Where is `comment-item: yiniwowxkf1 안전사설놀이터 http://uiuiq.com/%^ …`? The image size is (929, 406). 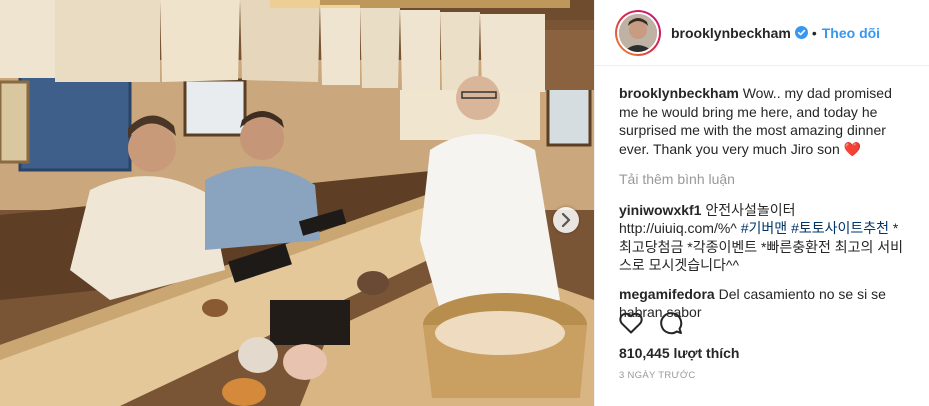
comment-item: yiniwowxkf1 안전사설놀이터 http://uiuiq.com/%^ … is located at coordinates (765, 238).